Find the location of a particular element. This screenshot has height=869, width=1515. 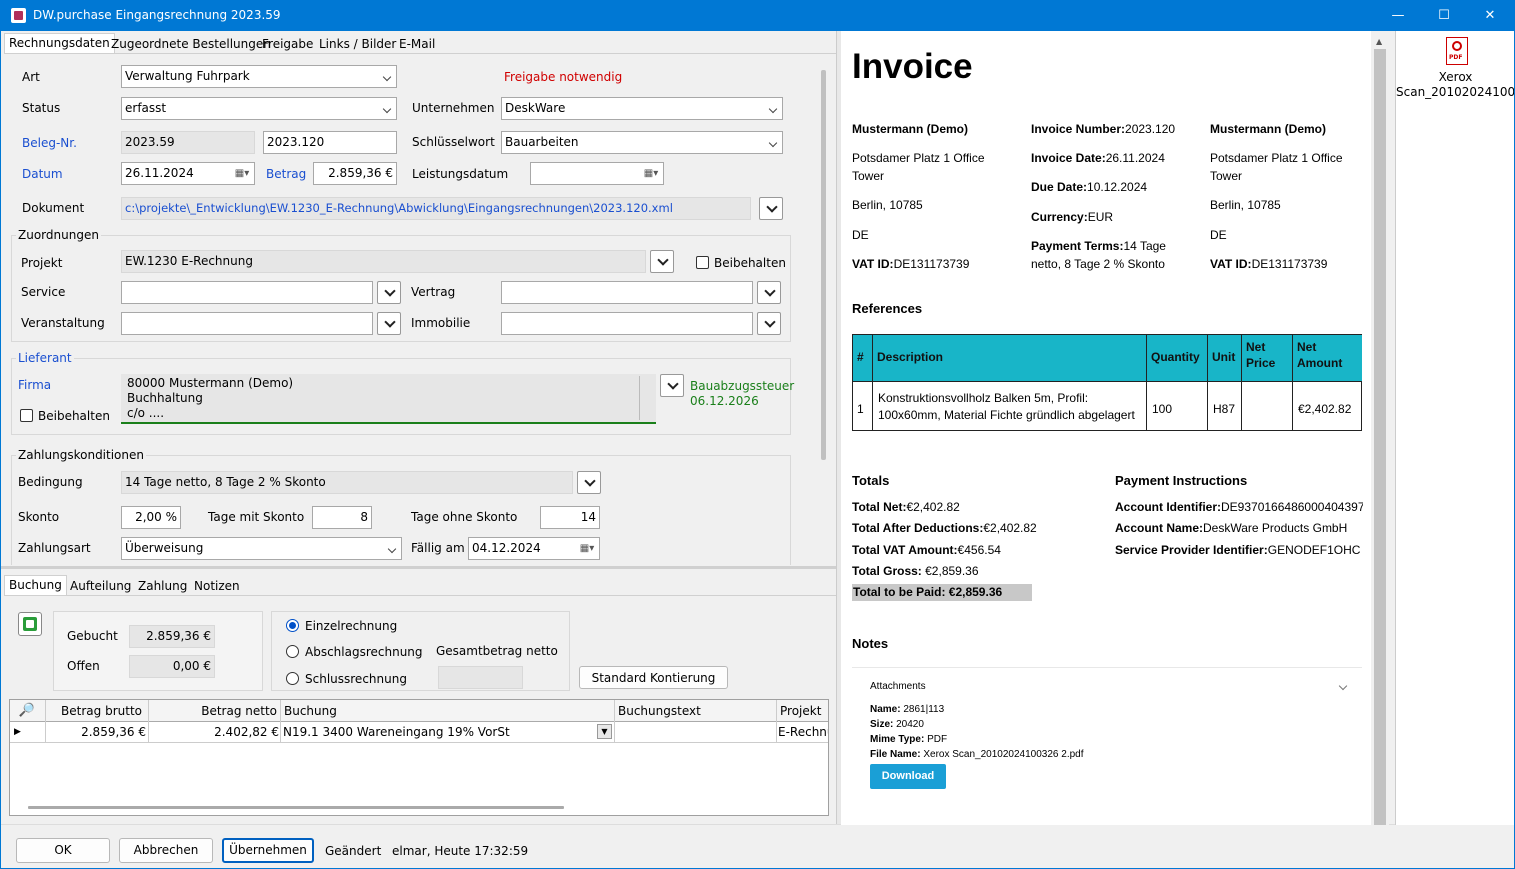

grid-header-betrag-brutto: Betrag brutto is located at coordinates (96, 711).